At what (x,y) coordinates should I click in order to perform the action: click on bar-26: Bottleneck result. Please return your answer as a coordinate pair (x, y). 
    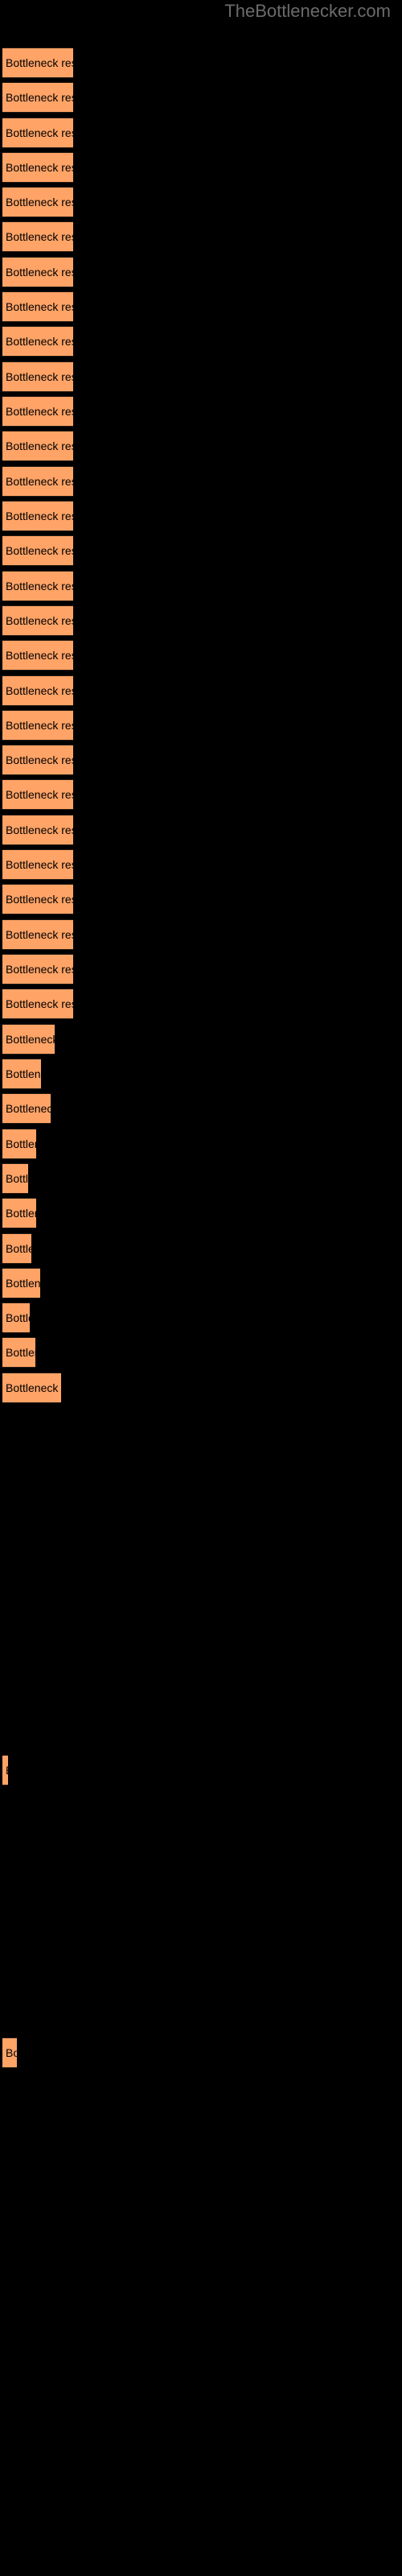
    Looking at the image, I should click on (37, 934).